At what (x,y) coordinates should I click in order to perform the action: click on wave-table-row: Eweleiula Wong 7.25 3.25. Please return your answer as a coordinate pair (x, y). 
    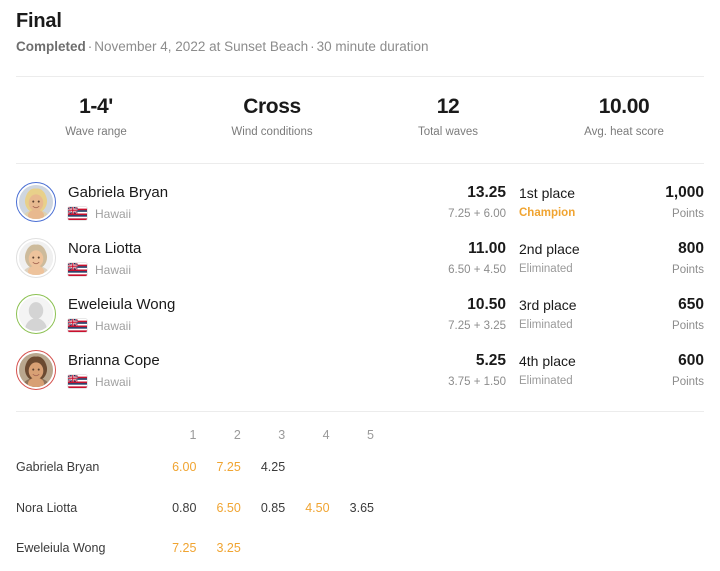
    Looking at the image, I should click on (196, 548).